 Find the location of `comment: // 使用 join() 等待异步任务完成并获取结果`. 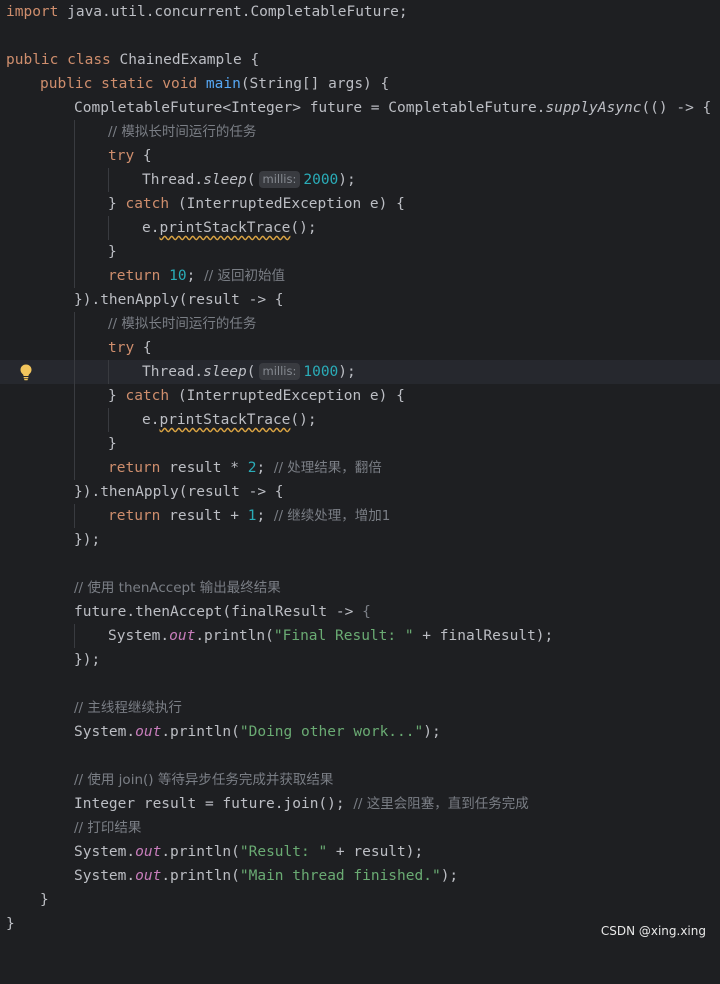

comment: // 使用 join() 等待异步任务完成并获取结果 is located at coordinates (204, 780).